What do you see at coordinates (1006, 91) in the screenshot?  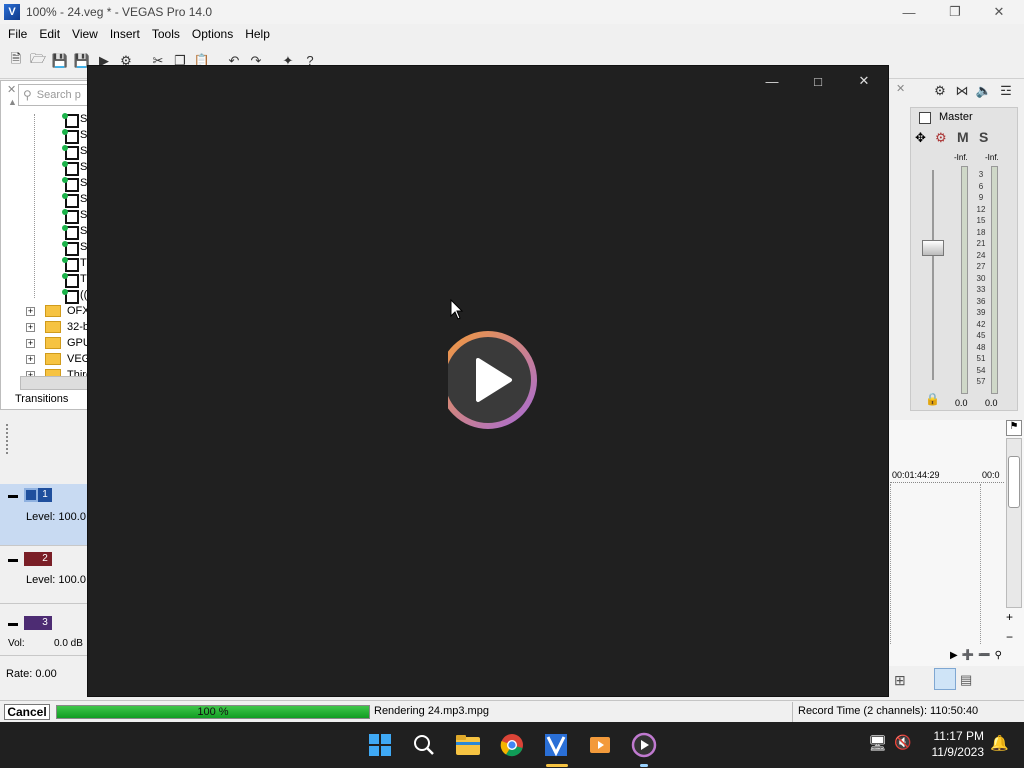 I see `mixer-faders-icon: ☲` at bounding box center [1006, 91].